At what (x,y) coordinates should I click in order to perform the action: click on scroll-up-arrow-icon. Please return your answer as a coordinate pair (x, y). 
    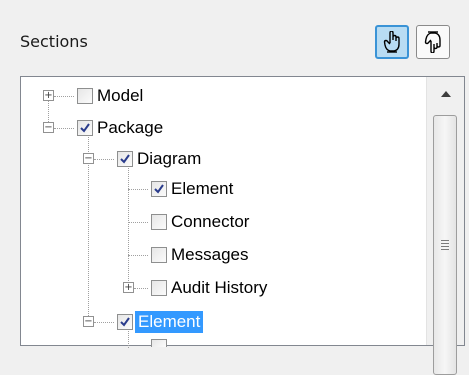
    Looking at the image, I should click on (445, 94).